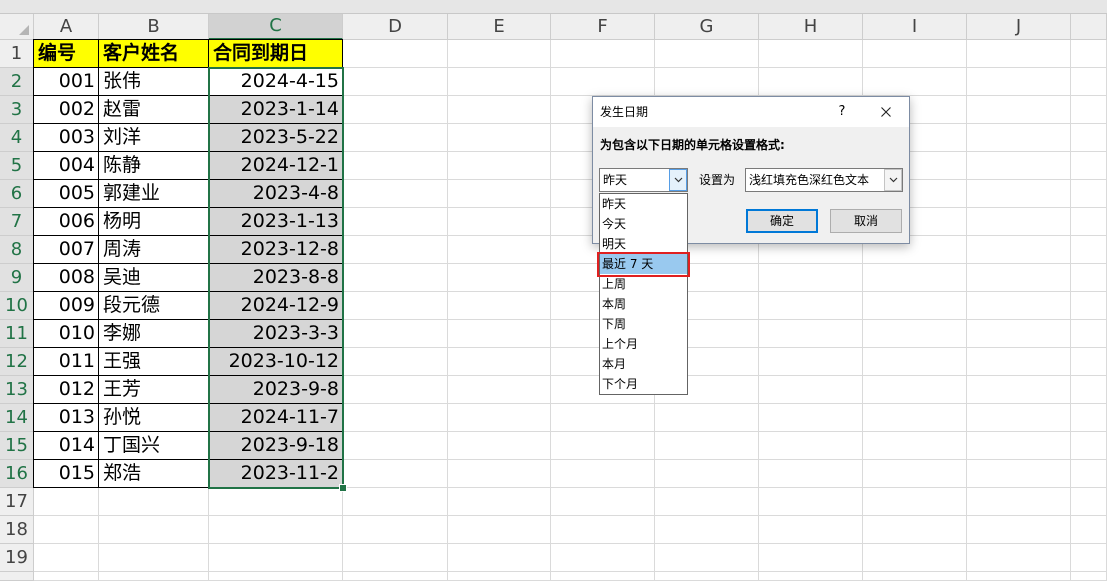 This screenshot has height=581, width=1107. What do you see at coordinates (643, 324) in the screenshot?
I see `dropdown-option: 下周` at bounding box center [643, 324].